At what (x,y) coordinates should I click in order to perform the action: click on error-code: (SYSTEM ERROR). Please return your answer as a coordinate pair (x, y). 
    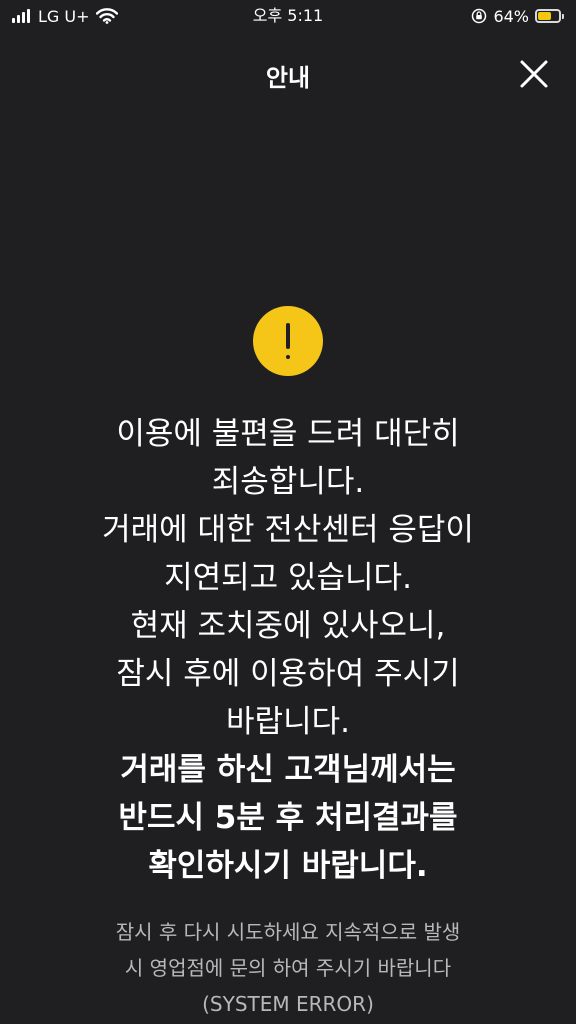
    Looking at the image, I should click on (288, 1004).